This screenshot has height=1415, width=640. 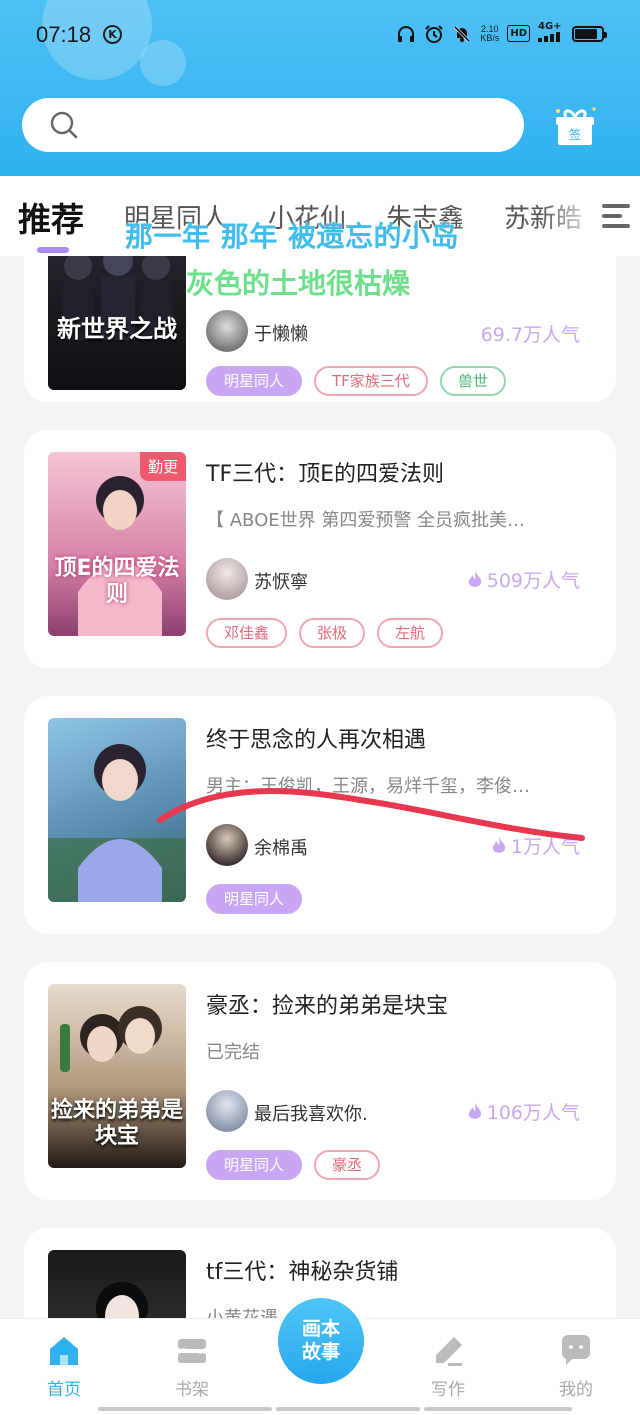 What do you see at coordinates (410, 633) in the screenshot?
I see `tag: 左航` at bounding box center [410, 633].